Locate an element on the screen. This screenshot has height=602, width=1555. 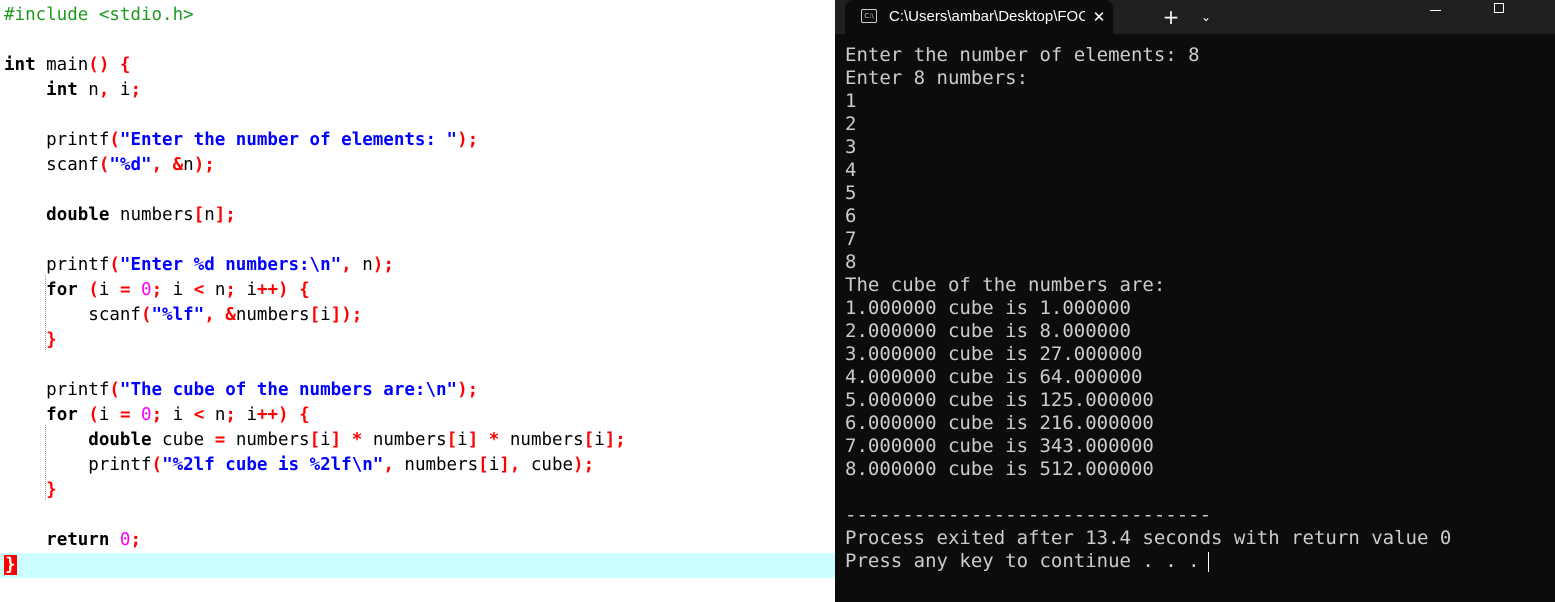
terminal-line: The cube of the numbers are: is located at coordinates (1195, 285).